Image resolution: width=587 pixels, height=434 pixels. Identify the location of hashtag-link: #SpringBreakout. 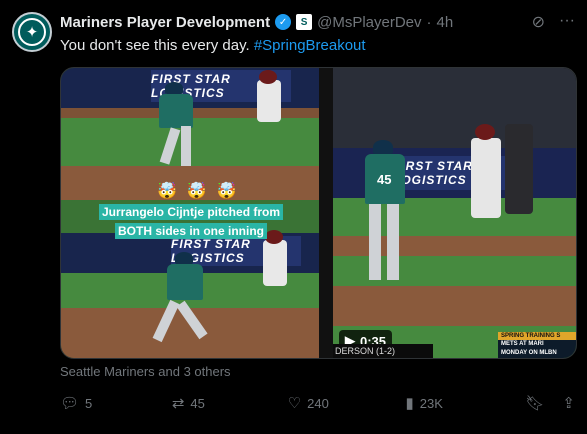
(310, 45).